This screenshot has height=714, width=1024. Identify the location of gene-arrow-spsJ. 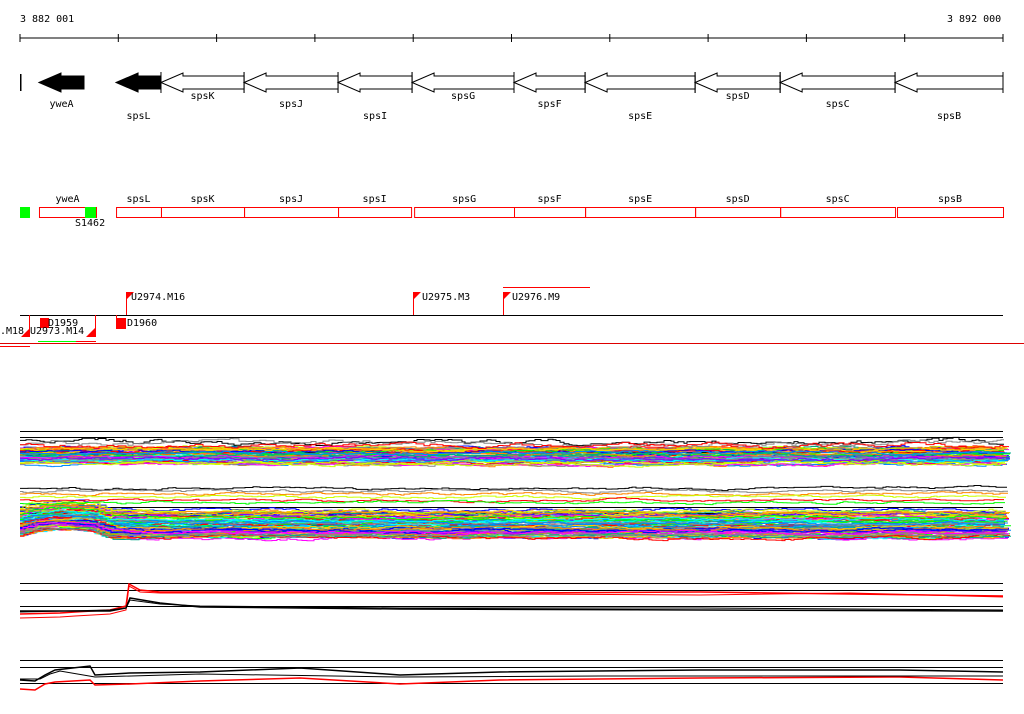
(290, 82).